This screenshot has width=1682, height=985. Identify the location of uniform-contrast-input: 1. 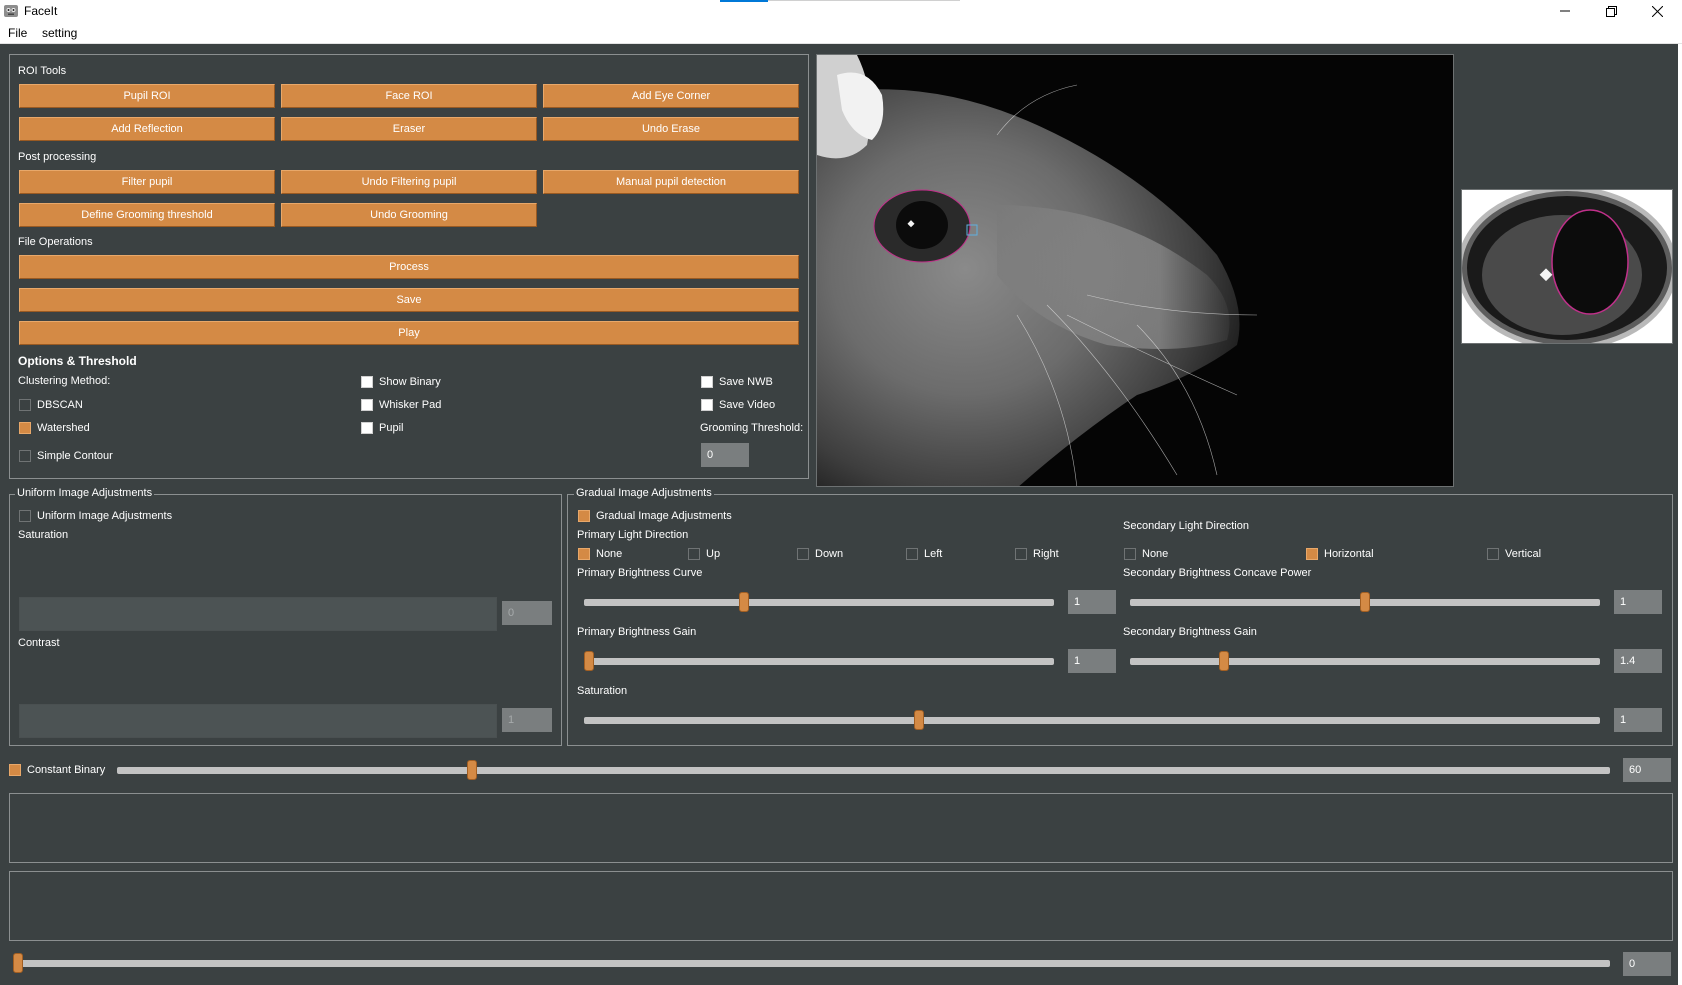
(527, 720).